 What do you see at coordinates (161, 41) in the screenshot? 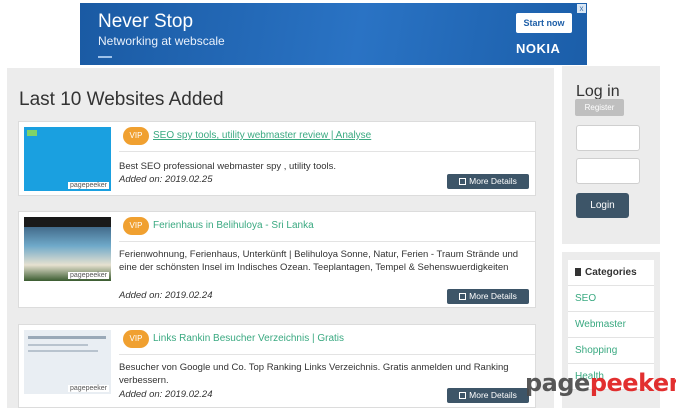
I see `ad-subline: Networking at webscale` at bounding box center [161, 41].